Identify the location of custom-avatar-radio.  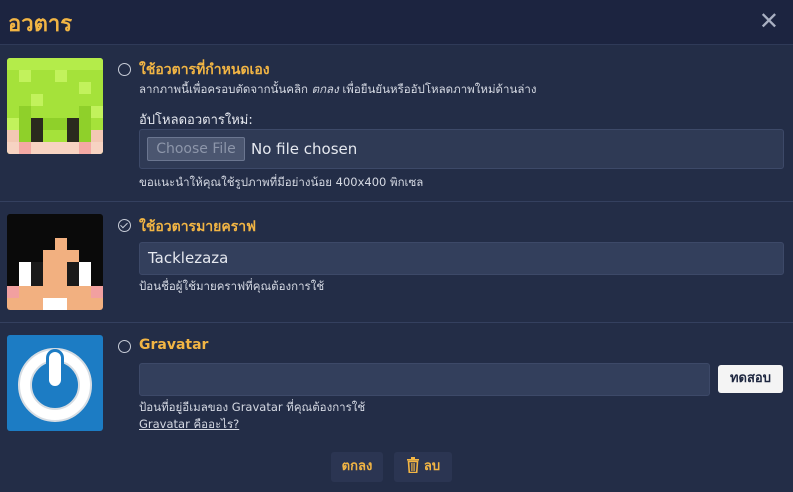
(124, 69).